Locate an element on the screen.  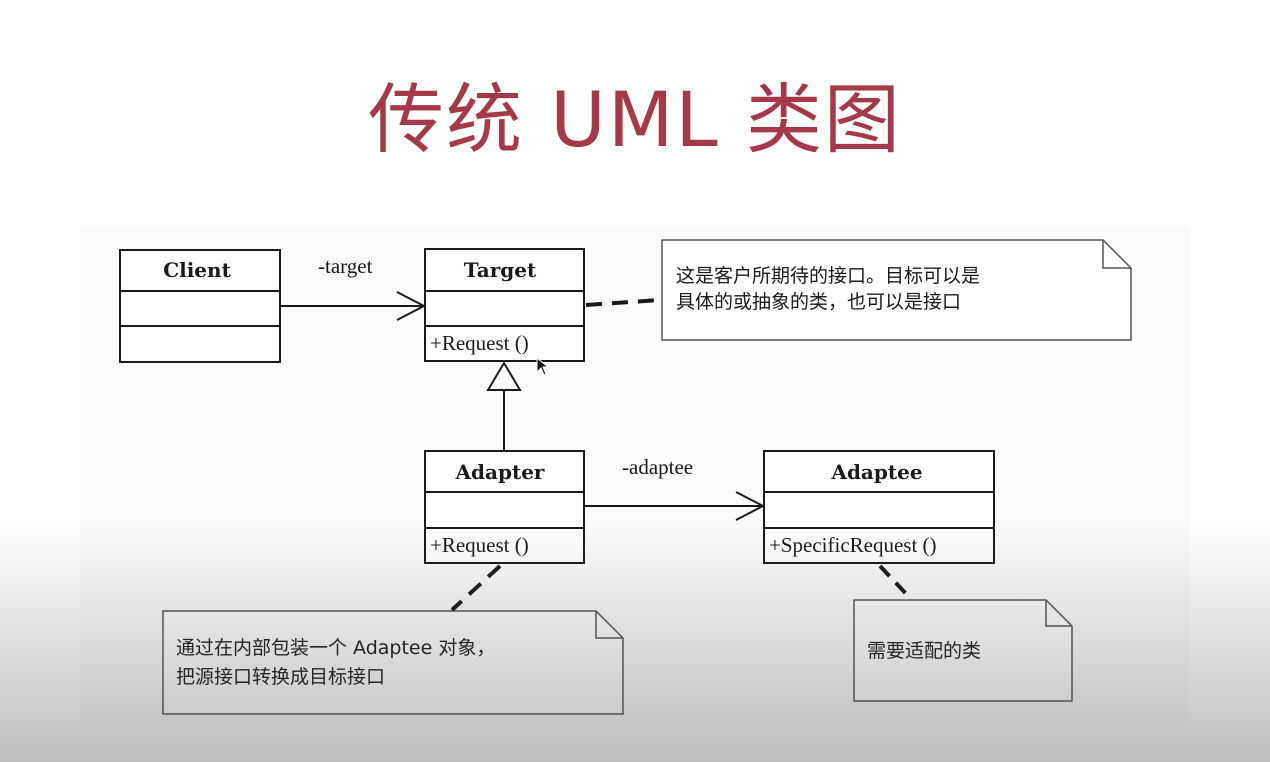
association-label-adaptee: -adaptee is located at coordinates (657, 467).